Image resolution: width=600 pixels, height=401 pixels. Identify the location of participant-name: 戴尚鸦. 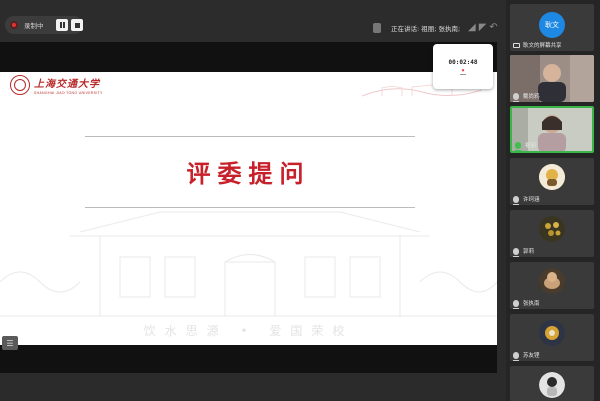
(531, 97).